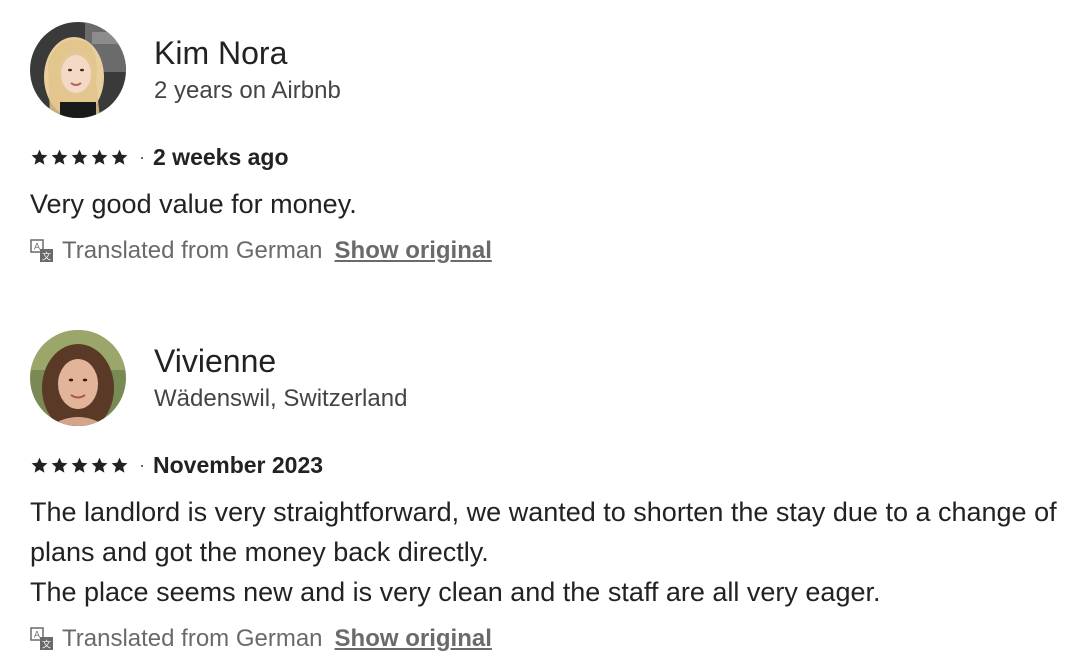  What do you see at coordinates (545, 465) in the screenshot?
I see `rating-row: · November 2023` at bounding box center [545, 465].